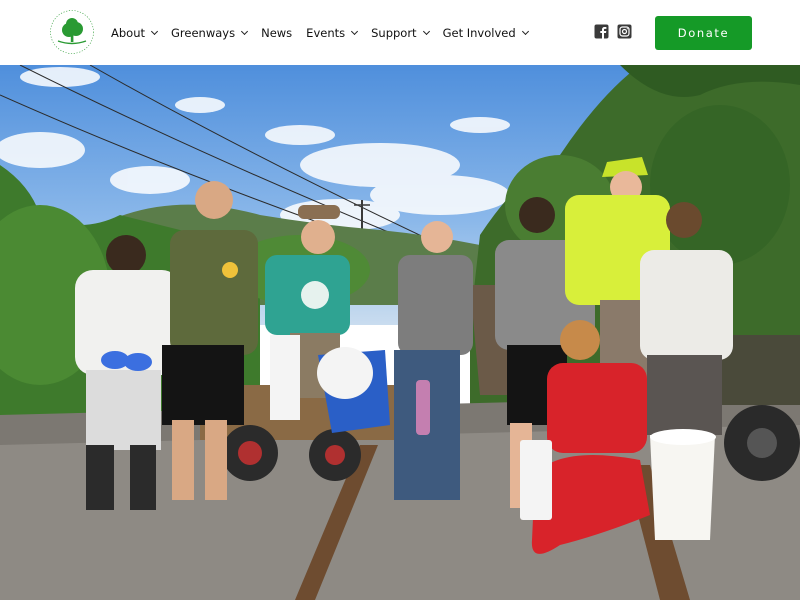  What do you see at coordinates (479, 32) in the screenshot?
I see `nav-item-label: Get Involved` at bounding box center [479, 32].